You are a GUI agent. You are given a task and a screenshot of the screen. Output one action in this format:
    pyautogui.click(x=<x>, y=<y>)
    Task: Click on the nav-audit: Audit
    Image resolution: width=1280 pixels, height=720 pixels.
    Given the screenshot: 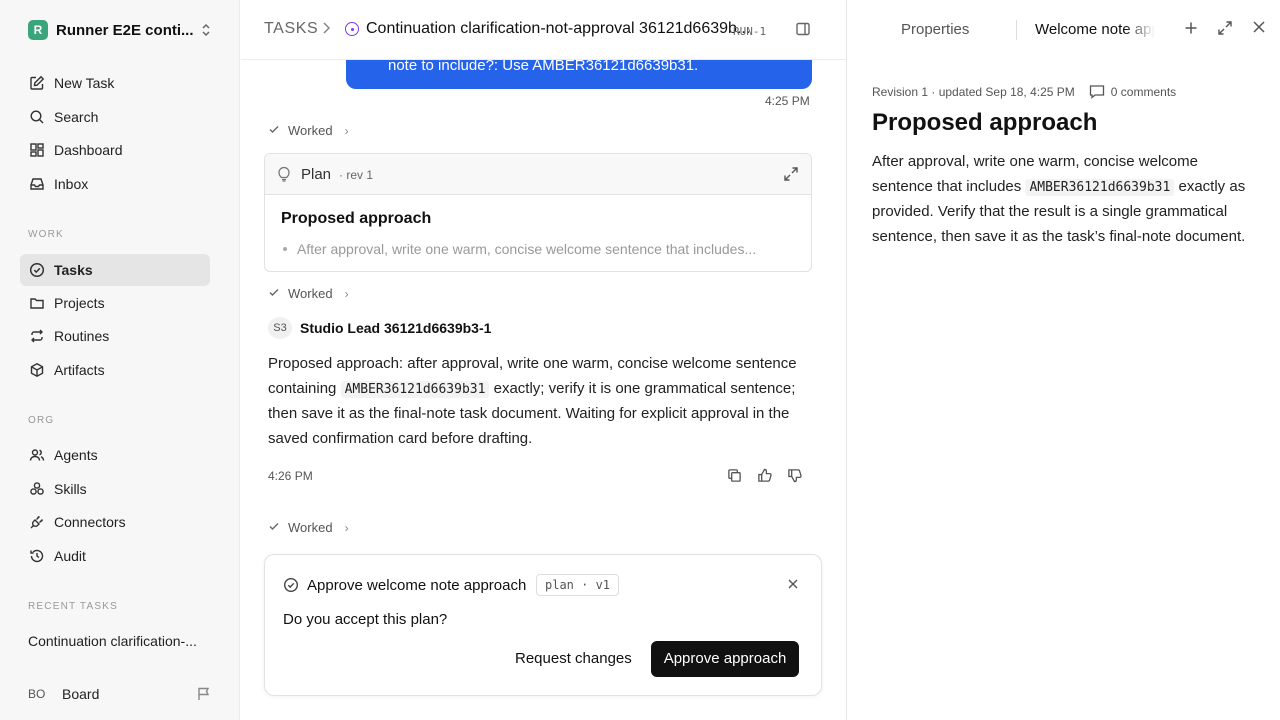 What is the action you would take?
    pyautogui.click(x=115, y=556)
    